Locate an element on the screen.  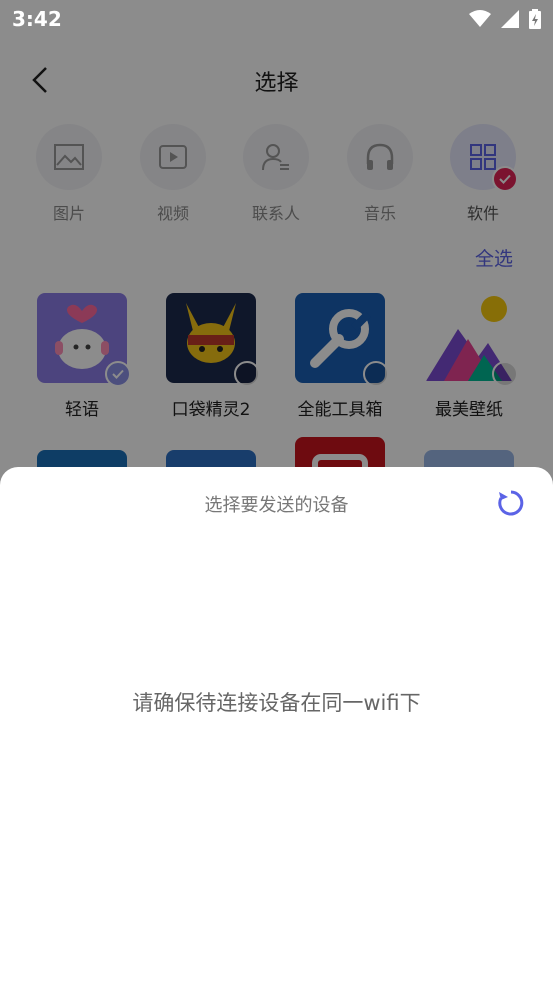
signal-icon is located at coordinates (510, 19).